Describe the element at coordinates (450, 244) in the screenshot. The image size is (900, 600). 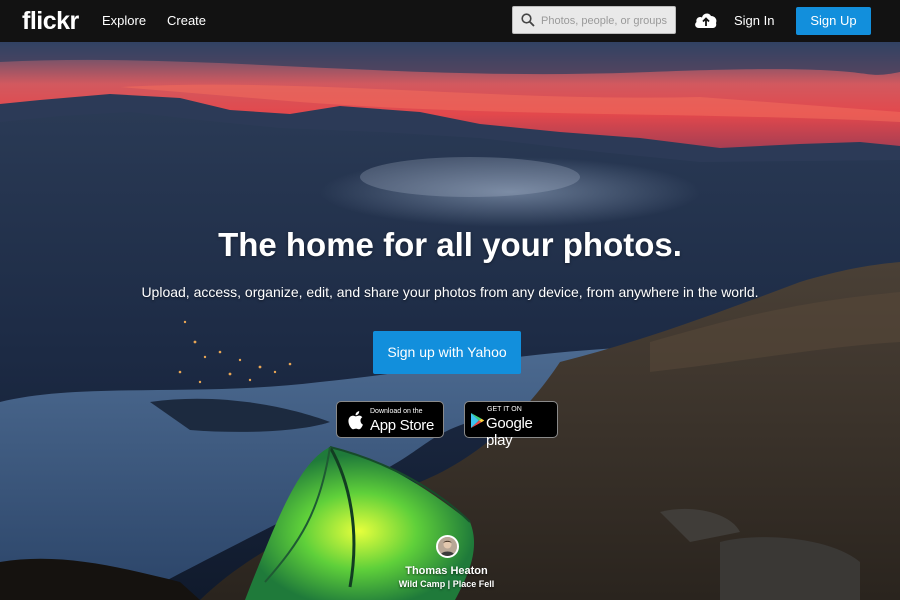
I see `hero-headline: The home for all your photos.` at that location.